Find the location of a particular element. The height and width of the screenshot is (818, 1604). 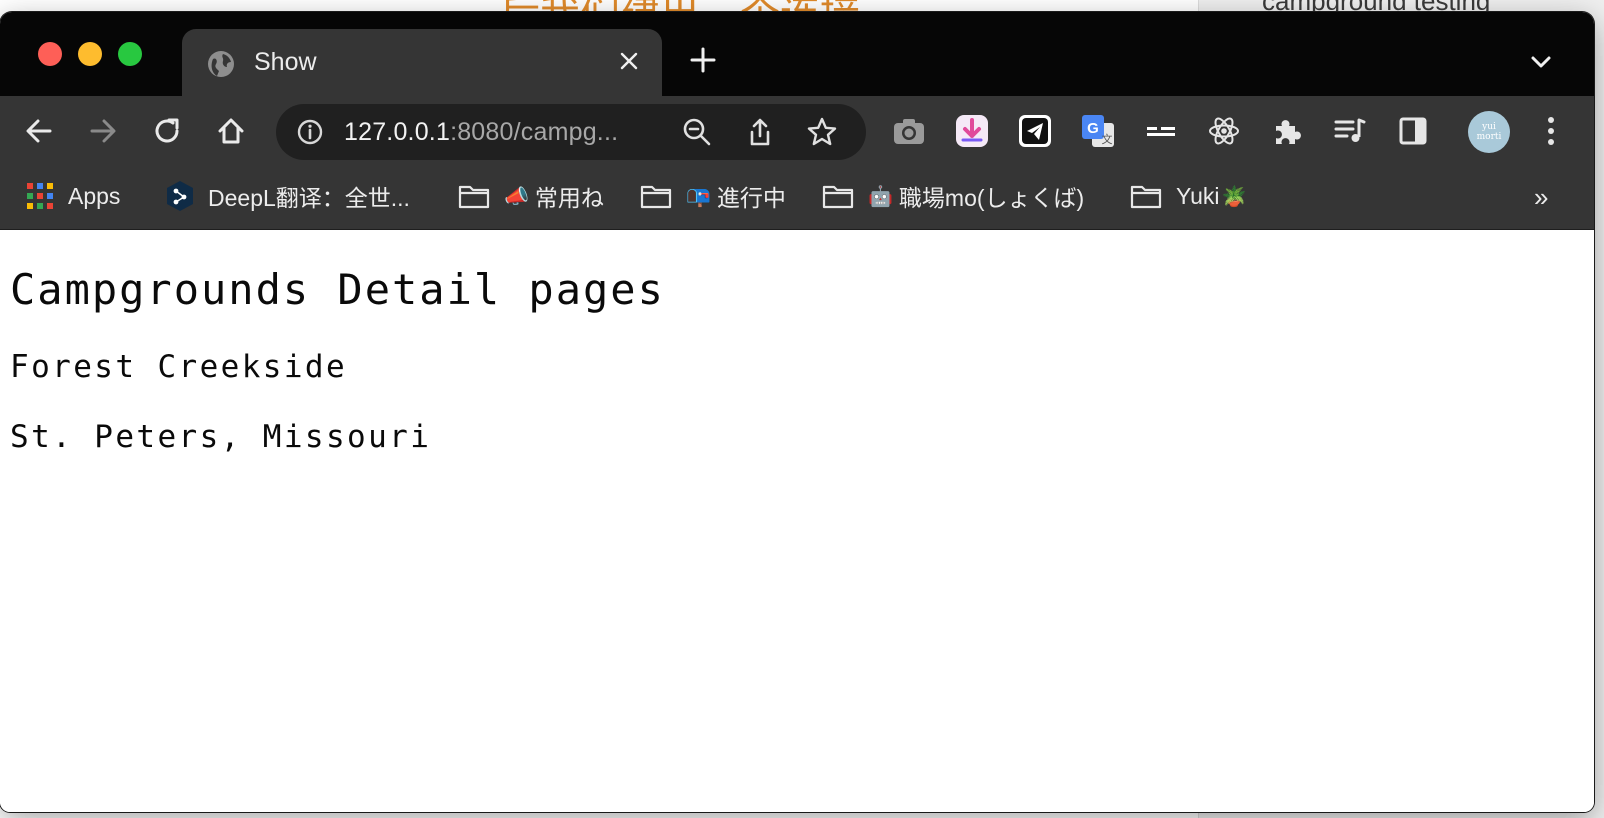

side-panel-icon is located at coordinates (1413, 131).